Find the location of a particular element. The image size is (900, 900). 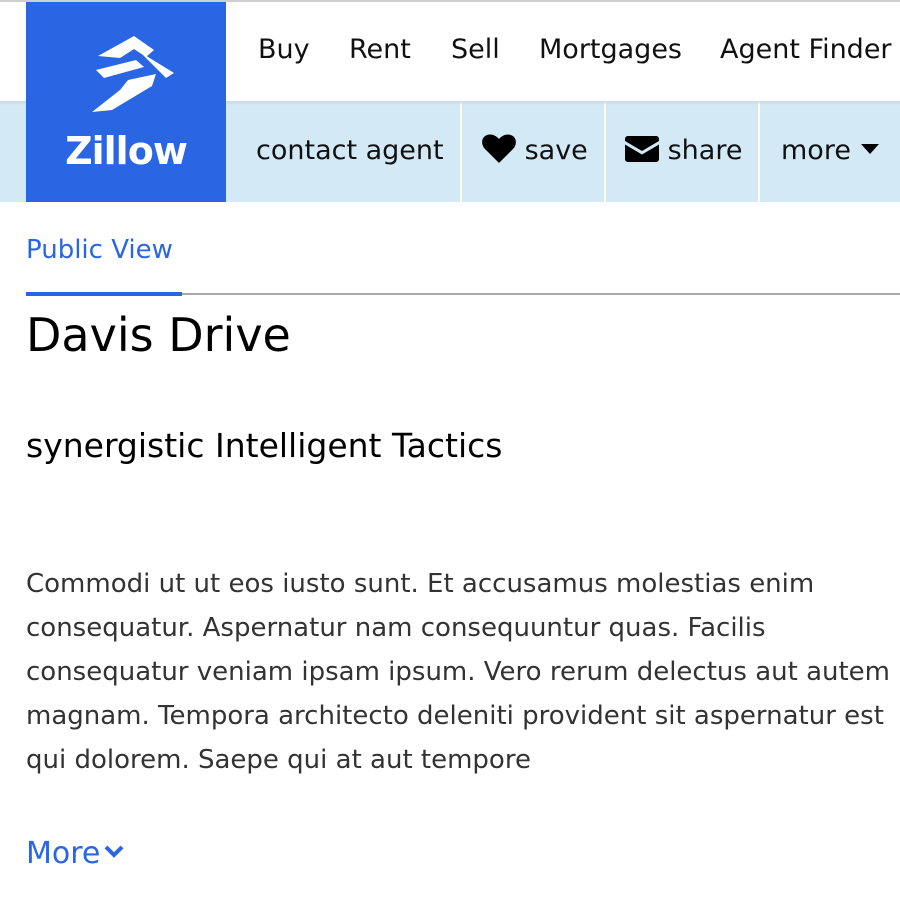

nav-item-sell: Sell is located at coordinates (475, 52).